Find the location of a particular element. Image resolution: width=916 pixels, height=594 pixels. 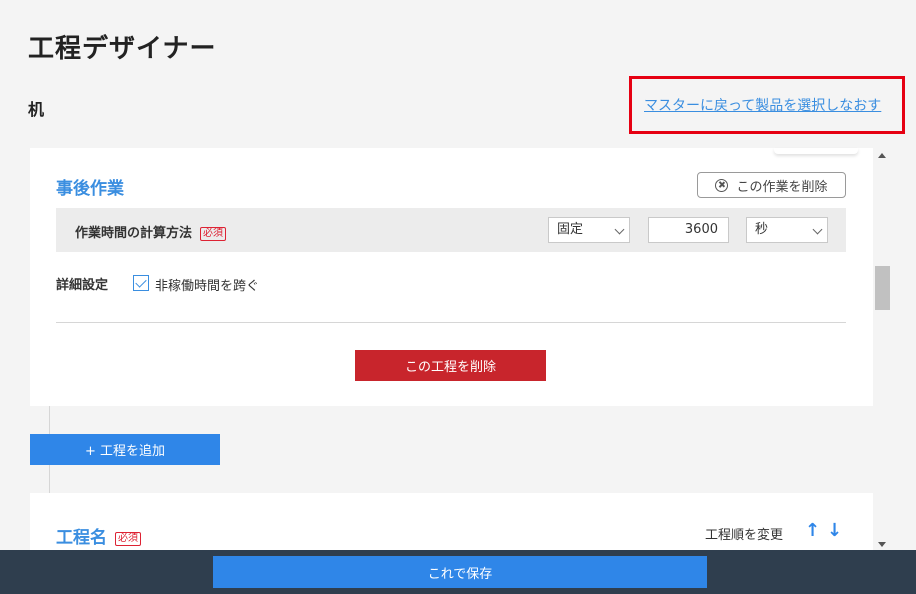

product-name: 机 is located at coordinates (36, 109).